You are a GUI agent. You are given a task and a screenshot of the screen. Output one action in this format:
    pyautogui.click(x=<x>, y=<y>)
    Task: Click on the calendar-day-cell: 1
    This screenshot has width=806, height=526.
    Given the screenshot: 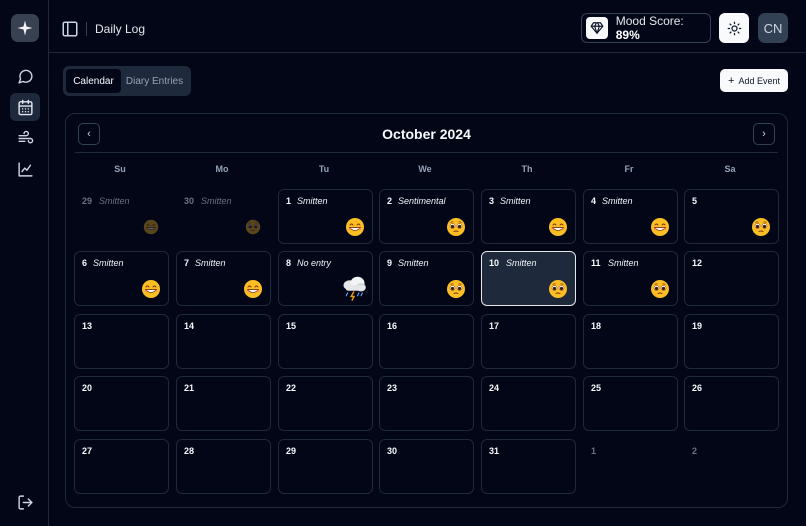 What is the action you would take?
    pyautogui.click(x=630, y=466)
    